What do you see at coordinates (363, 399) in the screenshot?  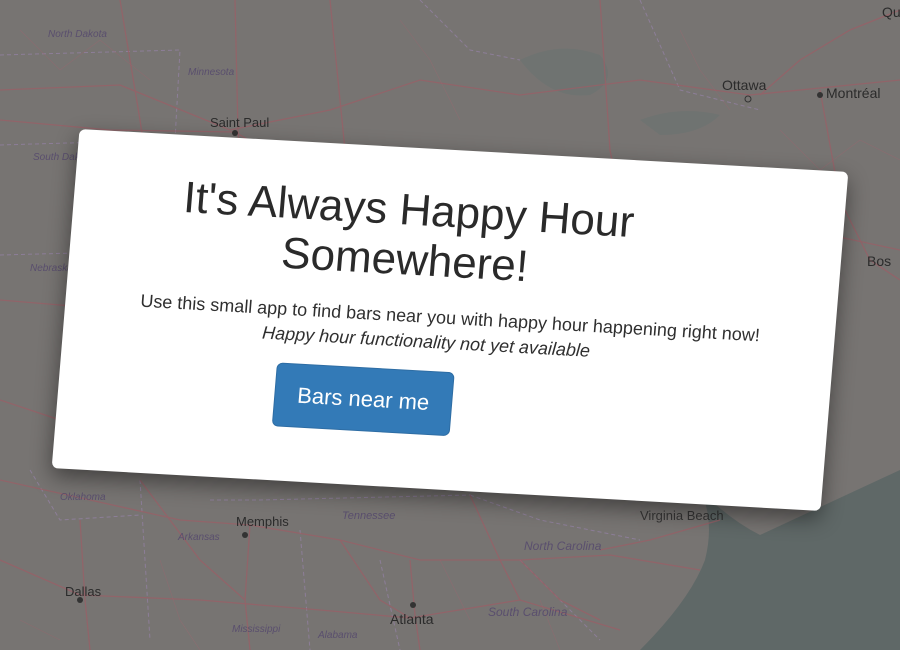 I see `bars-near-me-button: Bars near me` at bounding box center [363, 399].